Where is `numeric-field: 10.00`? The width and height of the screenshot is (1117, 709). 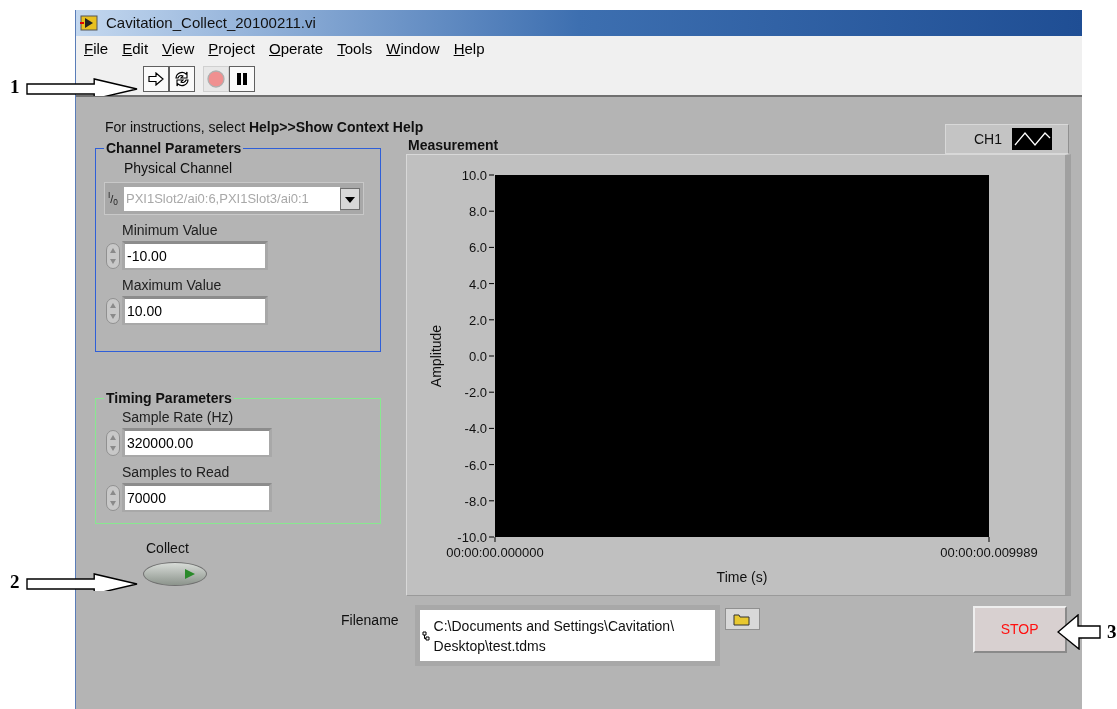
numeric-field: 10.00 is located at coordinates (195, 310).